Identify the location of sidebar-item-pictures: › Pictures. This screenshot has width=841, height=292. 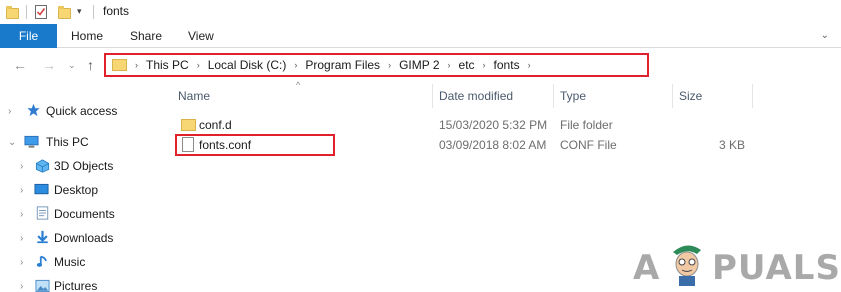
(80, 283).